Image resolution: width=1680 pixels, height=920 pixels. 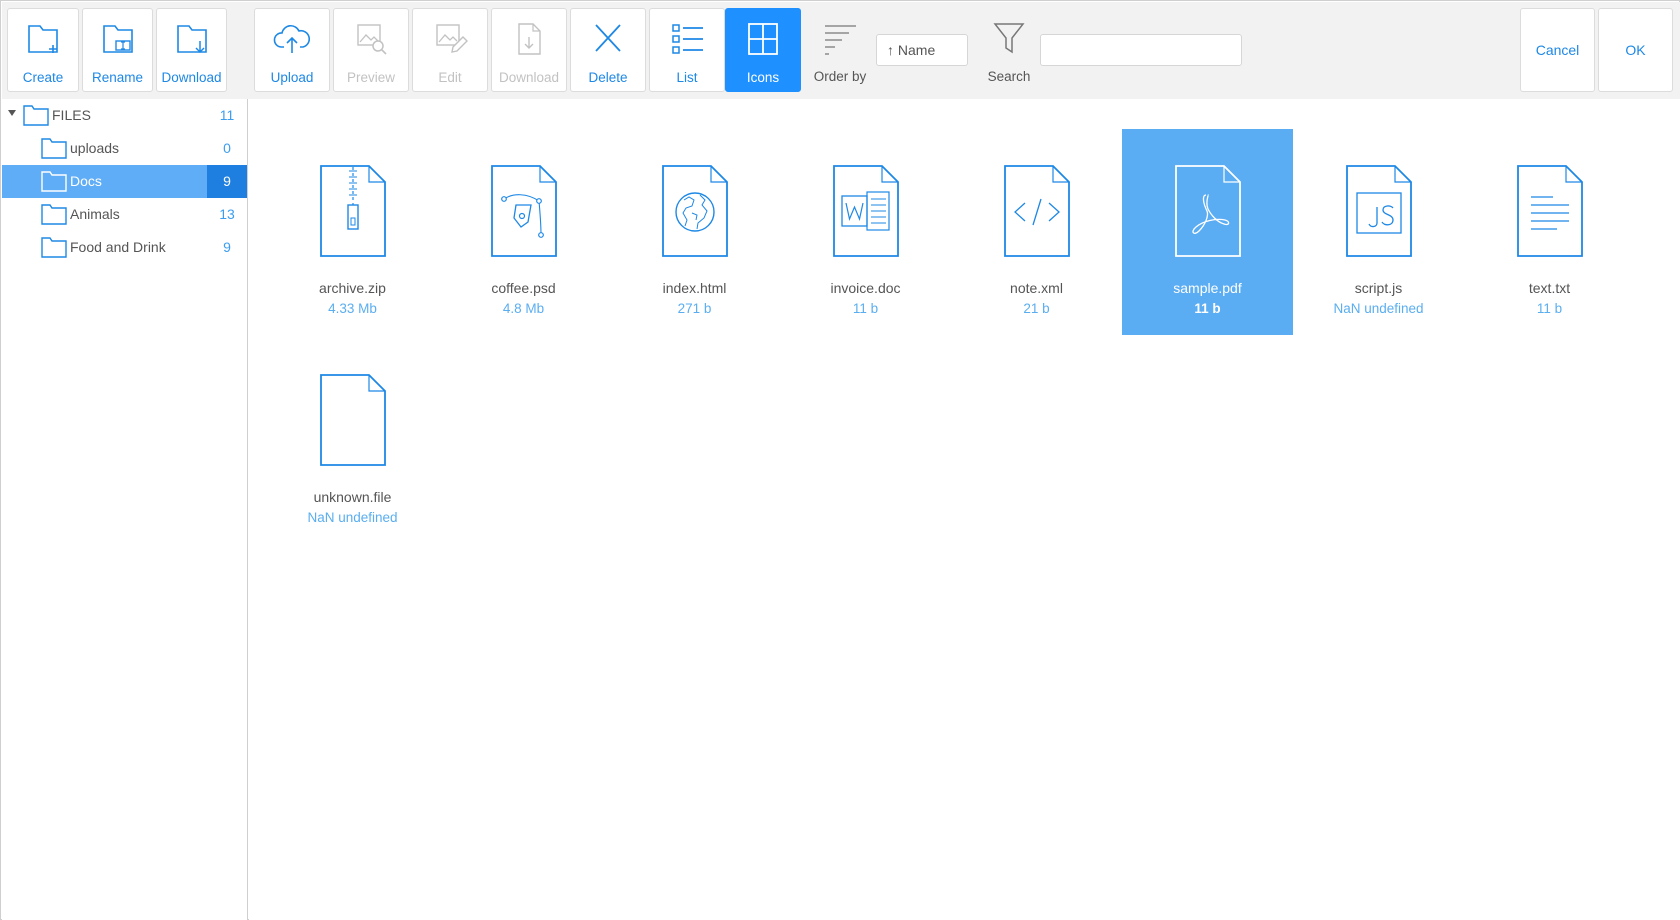 I want to click on tree-item-food-and-drink: Food and Drink 9, so click(x=124, y=247).